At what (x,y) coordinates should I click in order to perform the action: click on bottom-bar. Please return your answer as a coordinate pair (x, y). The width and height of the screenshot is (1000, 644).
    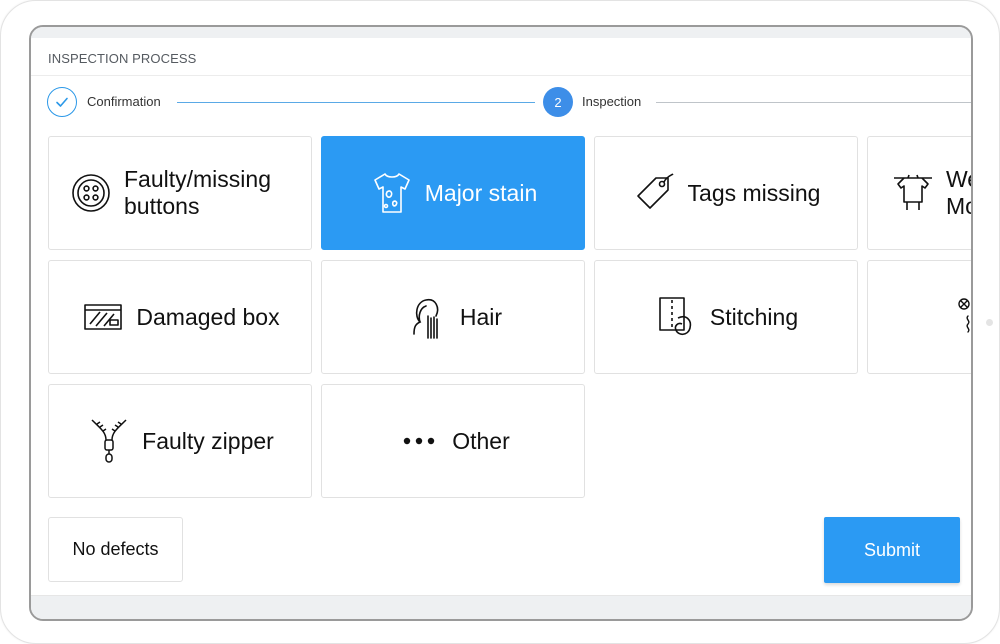
    Looking at the image, I should click on (501, 607).